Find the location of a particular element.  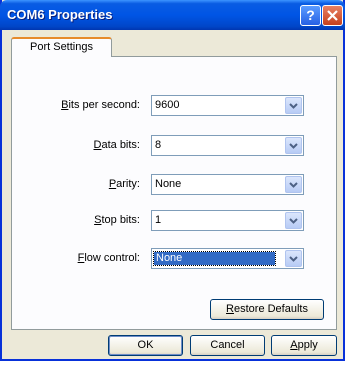

parity-label: Parity: is located at coordinates (124, 184).